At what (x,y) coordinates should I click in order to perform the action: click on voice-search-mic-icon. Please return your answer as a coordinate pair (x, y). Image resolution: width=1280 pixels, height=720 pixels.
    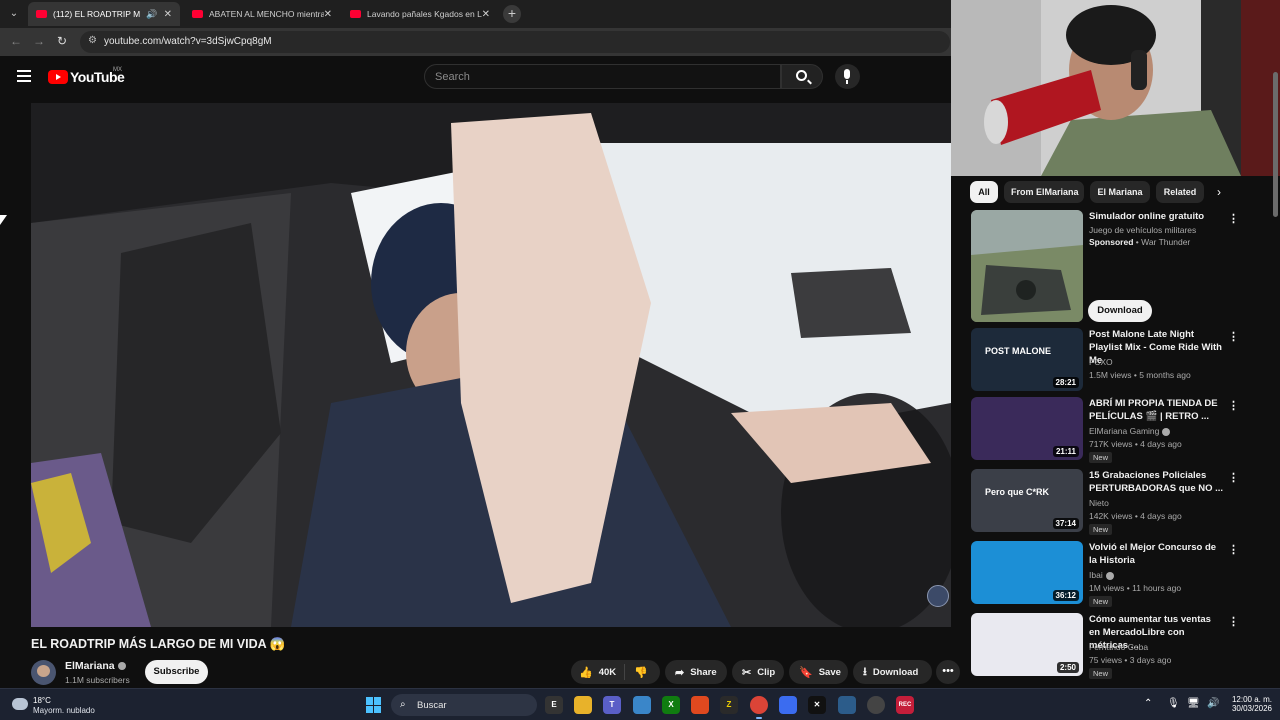
    Looking at the image, I should click on (847, 76).